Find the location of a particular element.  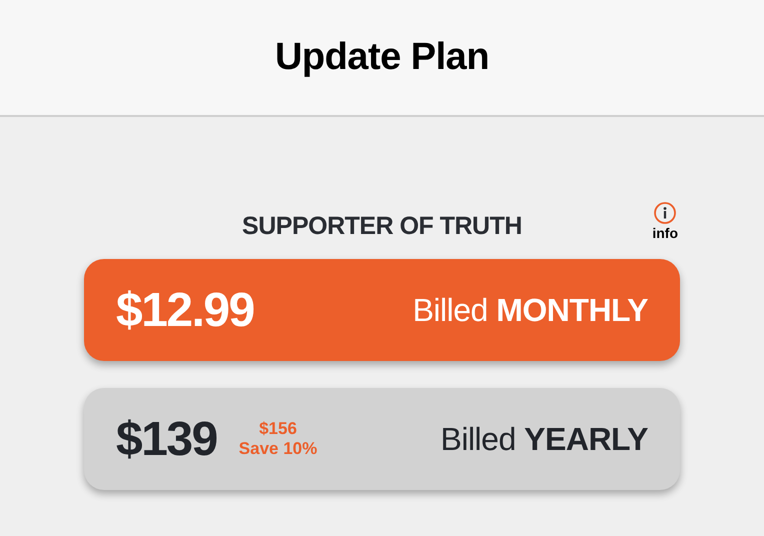

billing-period: Billed YEARLY is located at coordinates (544, 439).